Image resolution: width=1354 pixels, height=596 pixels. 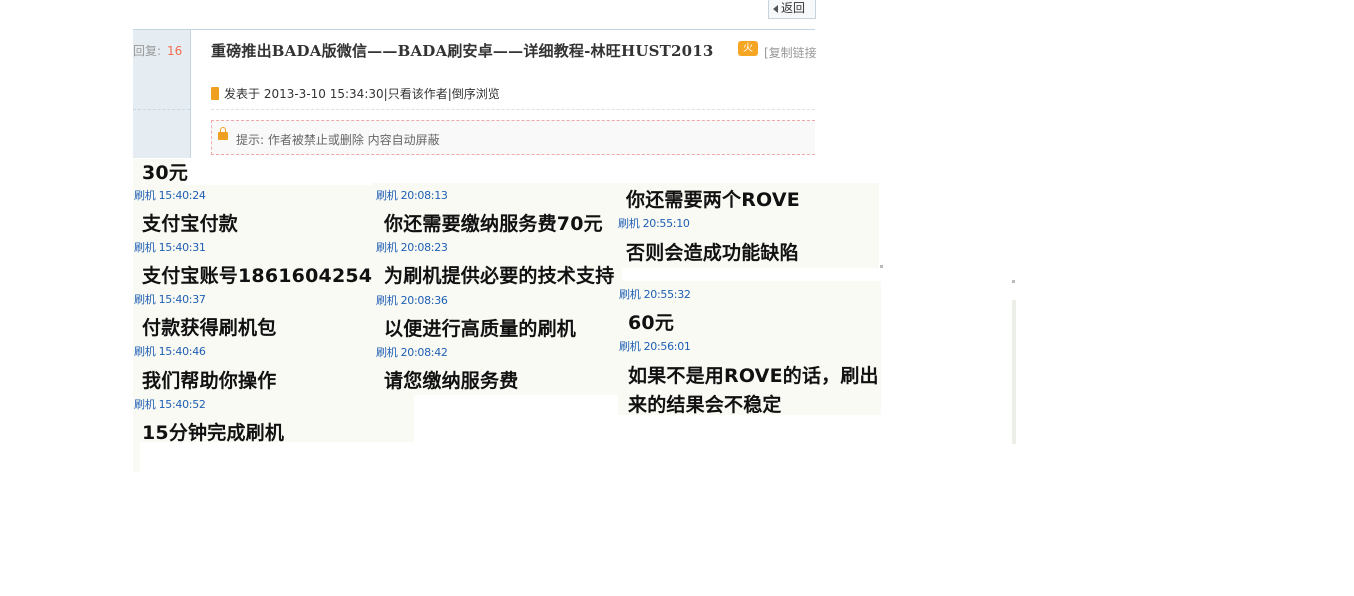 What do you see at coordinates (655, 346) in the screenshot?
I see `chat-timestamp: 刷机 20:56:01` at bounding box center [655, 346].